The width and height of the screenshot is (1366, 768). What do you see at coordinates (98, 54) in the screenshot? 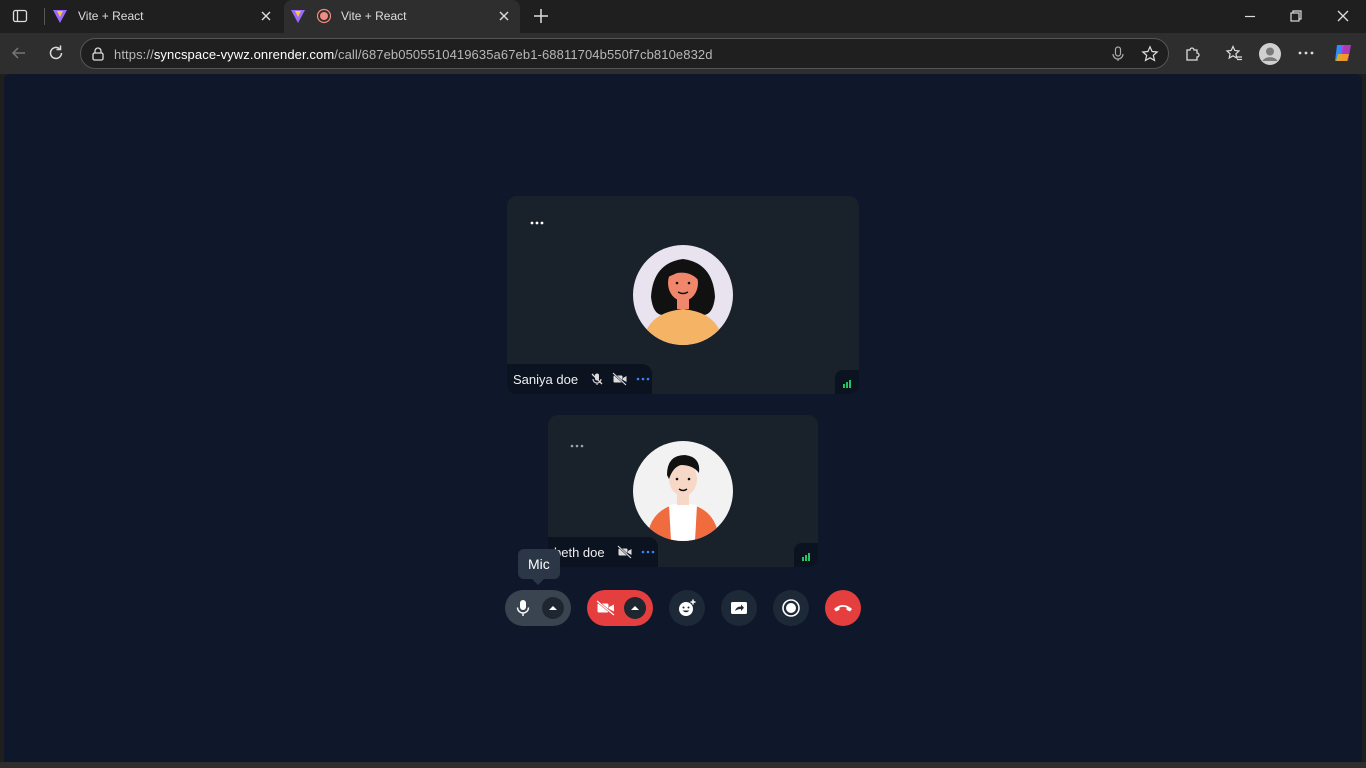
I see `site-info-lock-icon` at bounding box center [98, 54].